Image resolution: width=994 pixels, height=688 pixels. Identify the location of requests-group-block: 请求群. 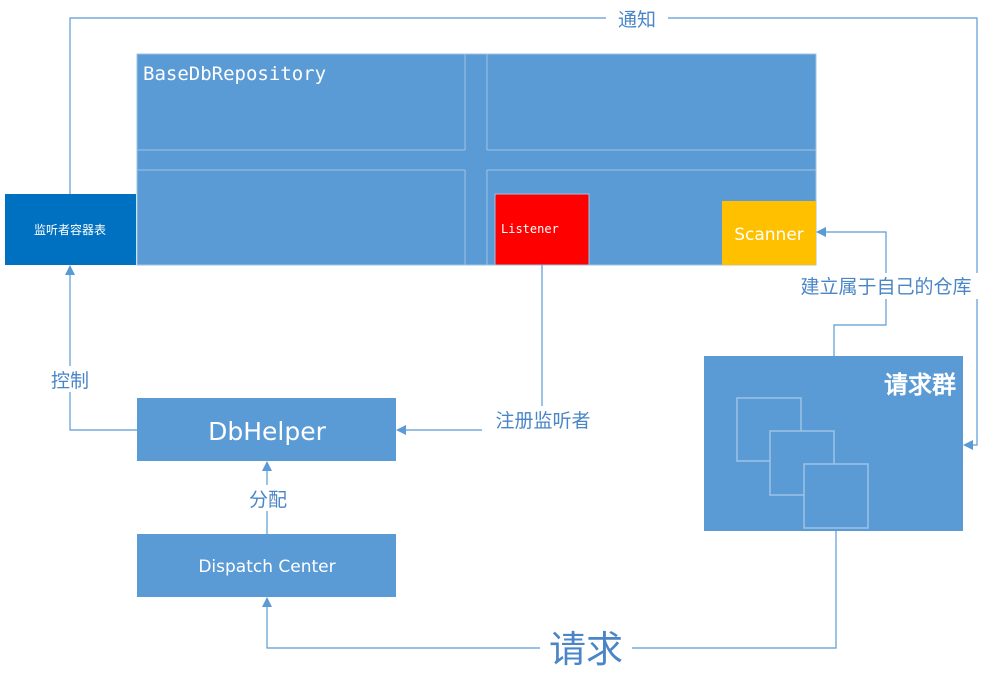
(833, 443).